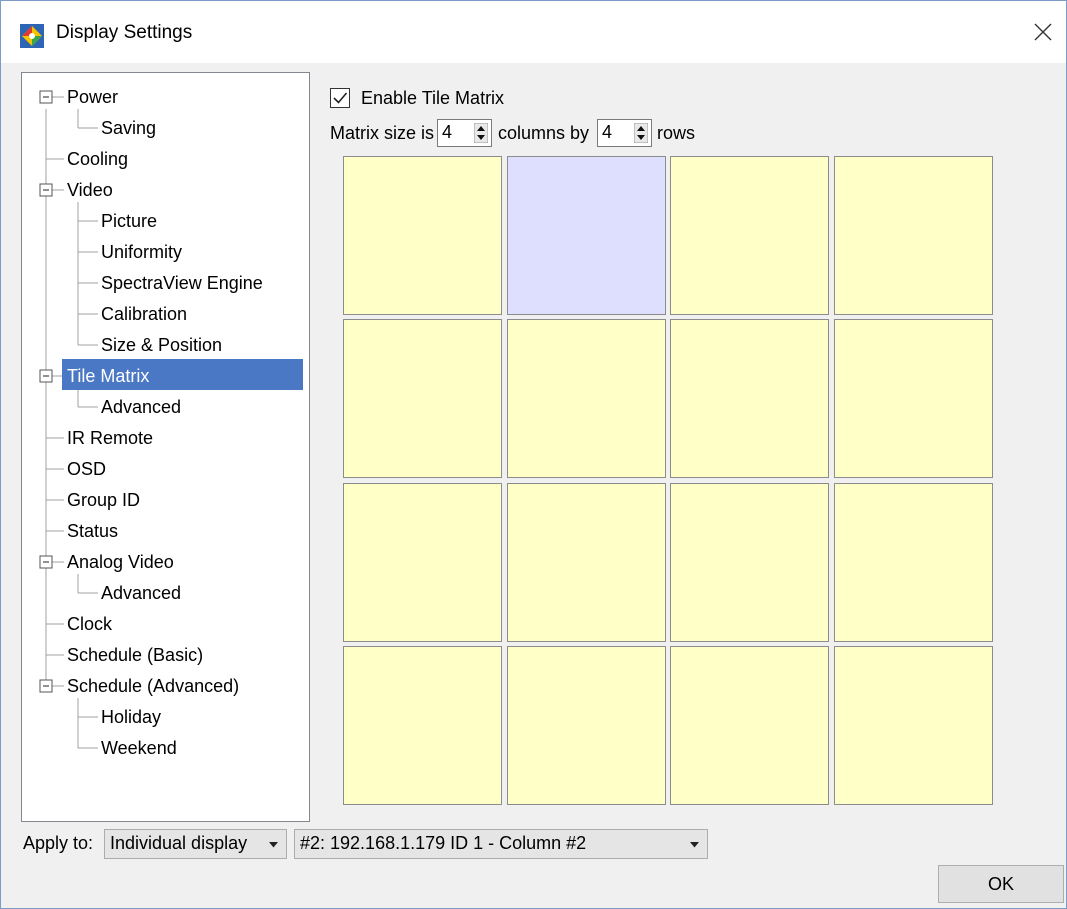 This screenshot has width=1067, height=909. I want to click on rows-value: 4, so click(607, 132).